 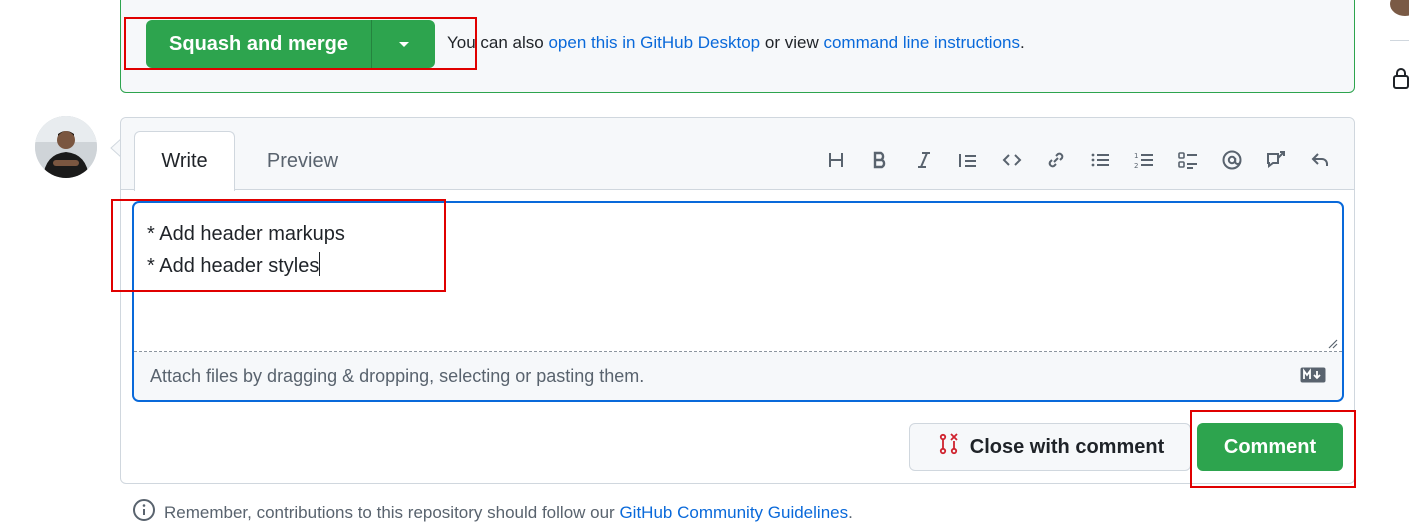 I want to click on tab-preview: Preview, so click(x=302, y=161).